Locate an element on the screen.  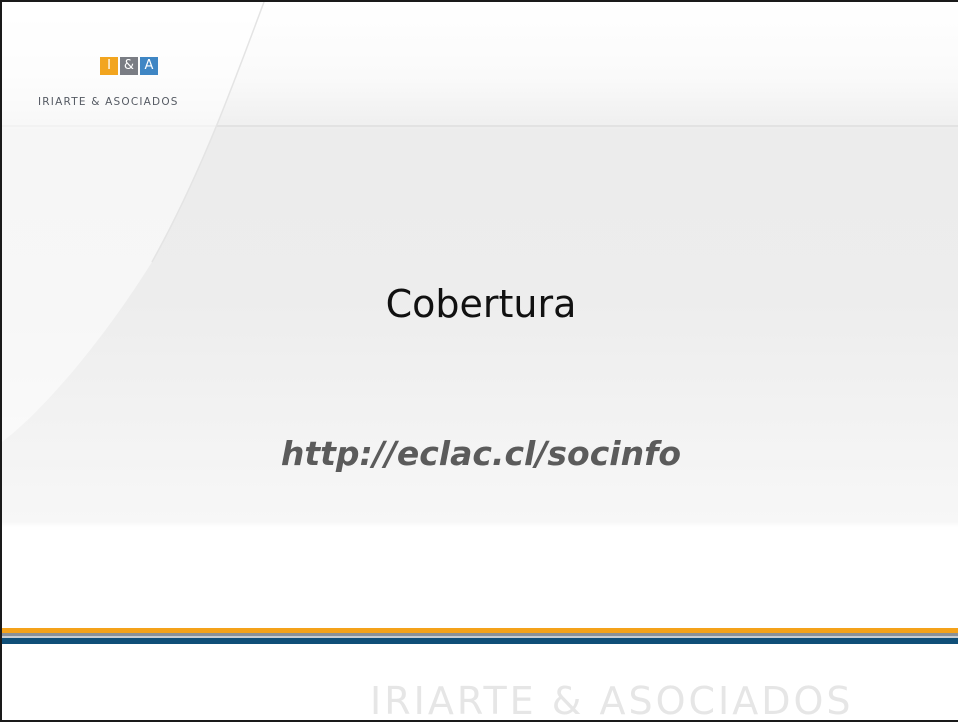
footer-watermark: IRIARTE & ASOCIADOS is located at coordinates (612, 700).